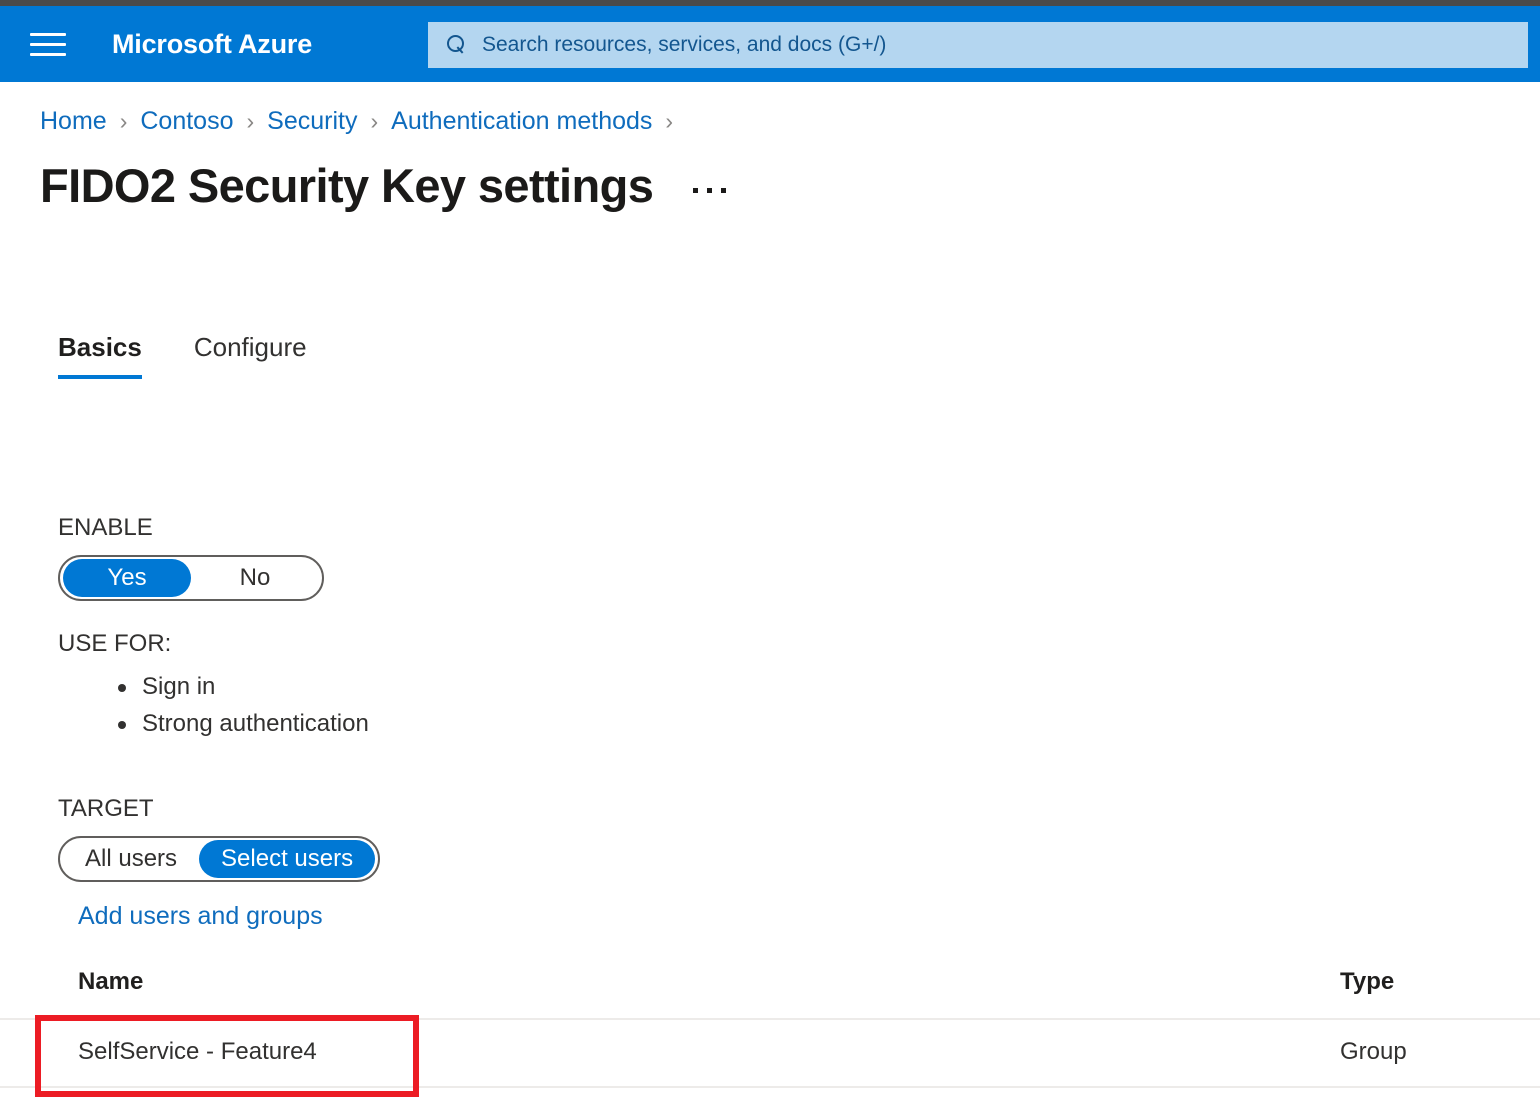 This screenshot has width=1540, height=1097. Describe the element at coordinates (105, 527) in the screenshot. I see `enable-label: ENABLE` at that location.